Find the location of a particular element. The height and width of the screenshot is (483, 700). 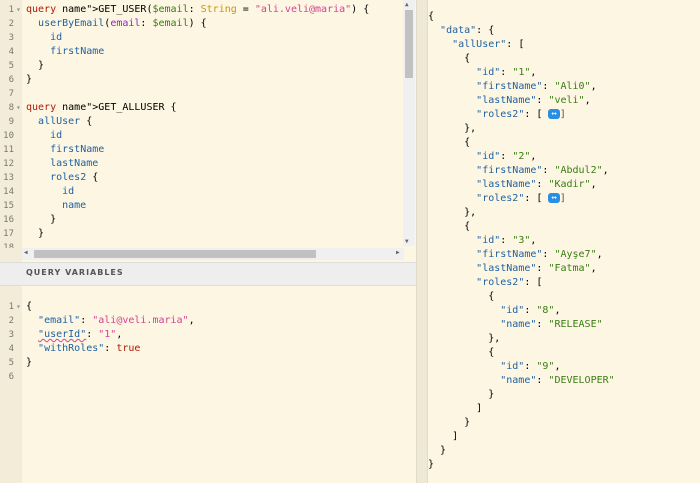

result-line: "id": "2", is located at coordinates (506, 156).